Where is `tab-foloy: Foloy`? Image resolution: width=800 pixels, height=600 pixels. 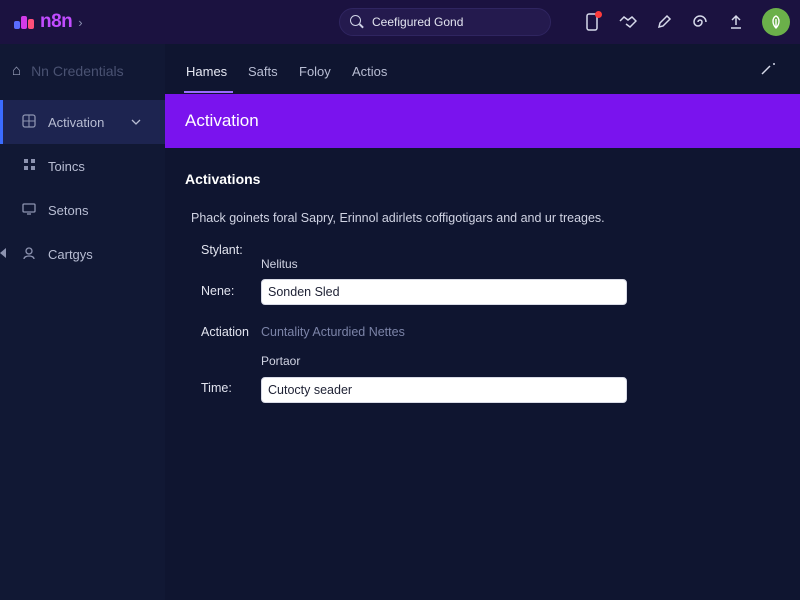 tab-foloy: Foloy is located at coordinates (315, 71).